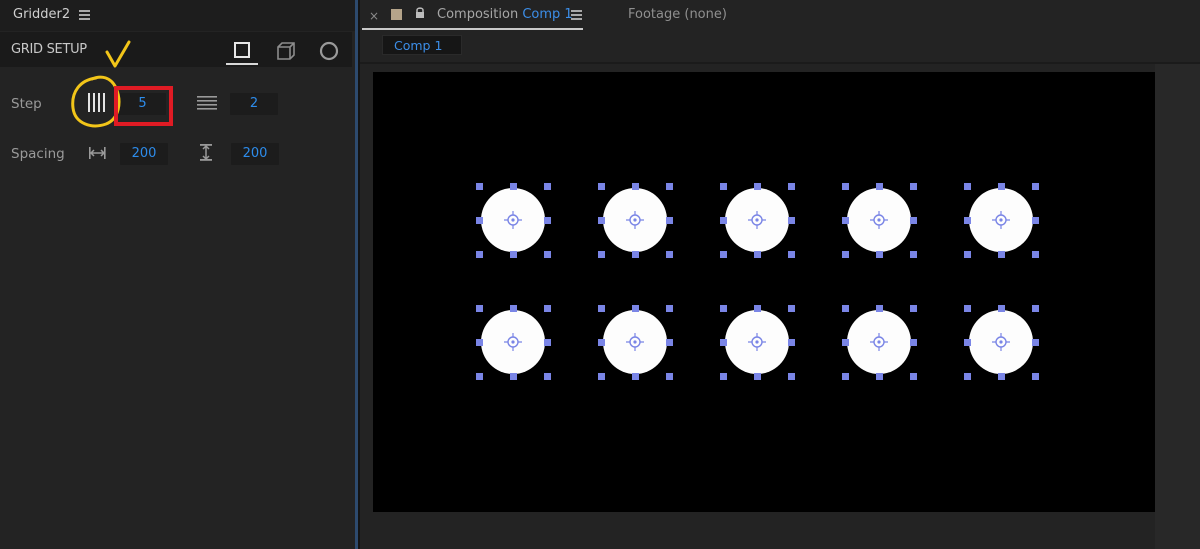 This screenshot has height=549, width=1200. What do you see at coordinates (576, 15) in the screenshot?
I see `composition-menu-icon` at bounding box center [576, 15].